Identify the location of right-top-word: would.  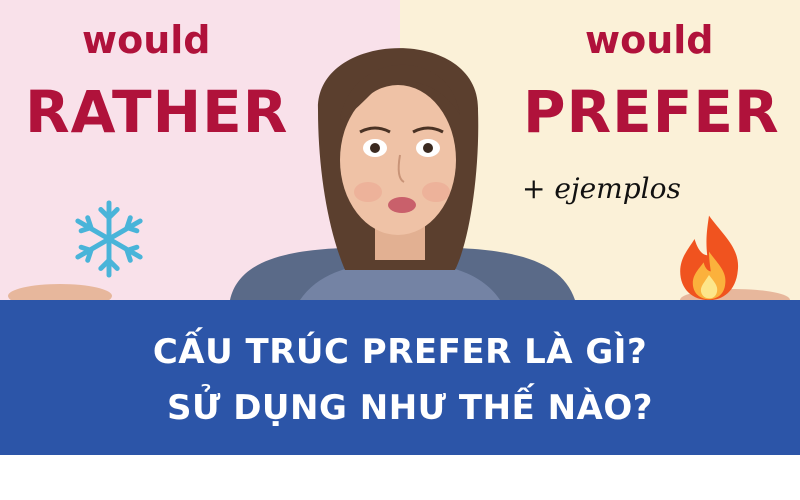
(649, 40).